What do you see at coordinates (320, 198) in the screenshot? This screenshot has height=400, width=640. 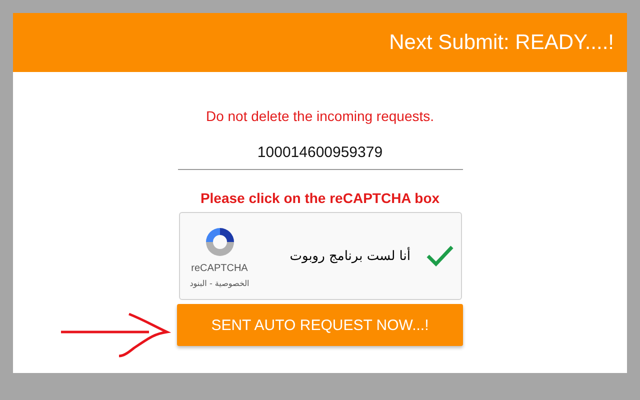 I see `instruction-text: Please click on the reCAPTCHA box` at bounding box center [320, 198].